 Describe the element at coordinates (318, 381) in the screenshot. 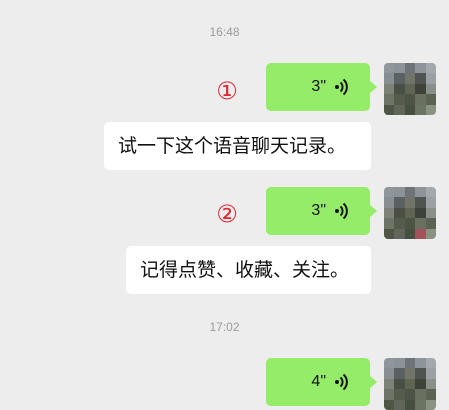

I see `voice-duration: 4"` at that location.